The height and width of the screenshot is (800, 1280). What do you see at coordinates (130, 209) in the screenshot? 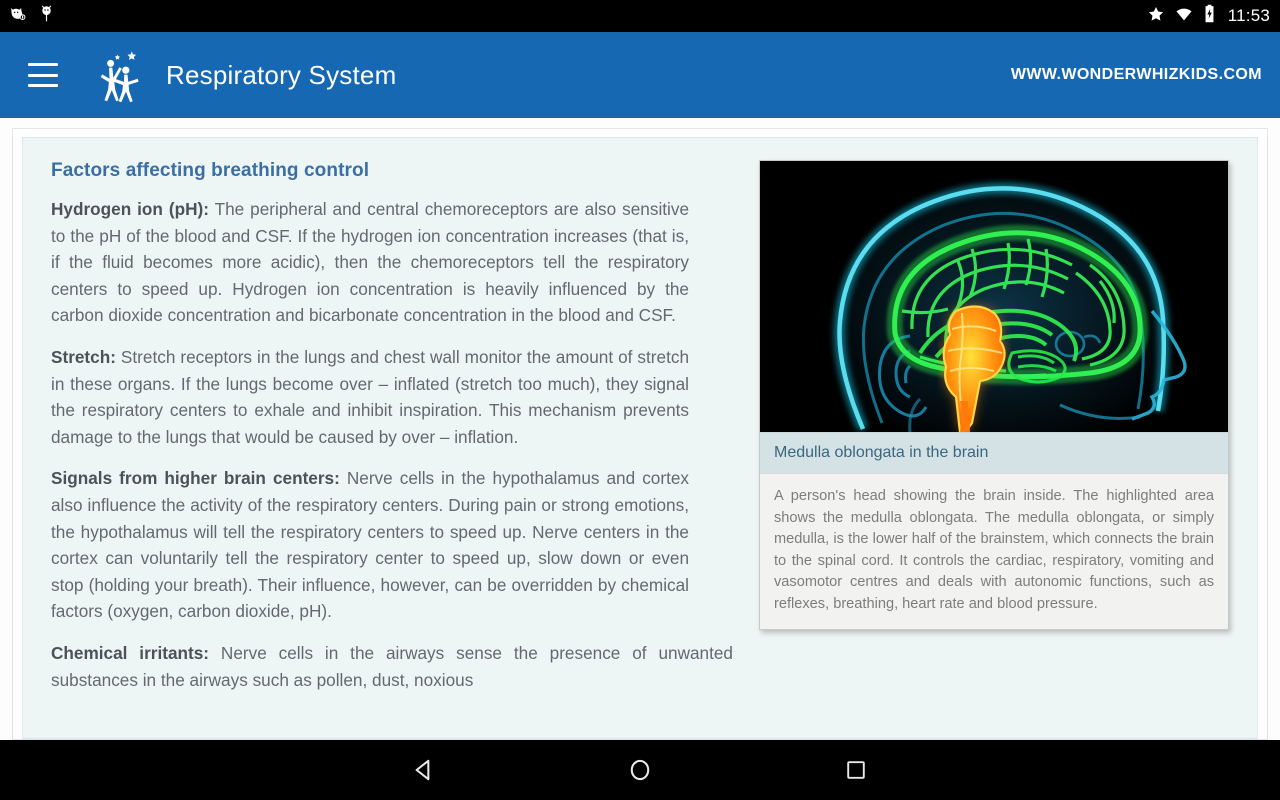
I see `paragraph-lead-label: Hydrogen ion (pH):` at bounding box center [130, 209].